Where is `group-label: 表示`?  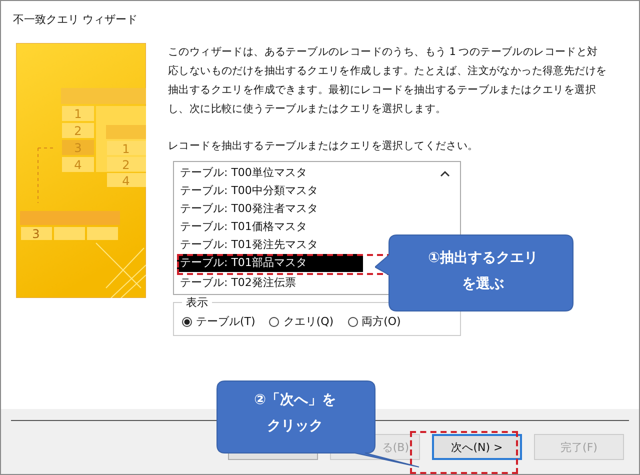 group-label: 表示 is located at coordinates (197, 302).